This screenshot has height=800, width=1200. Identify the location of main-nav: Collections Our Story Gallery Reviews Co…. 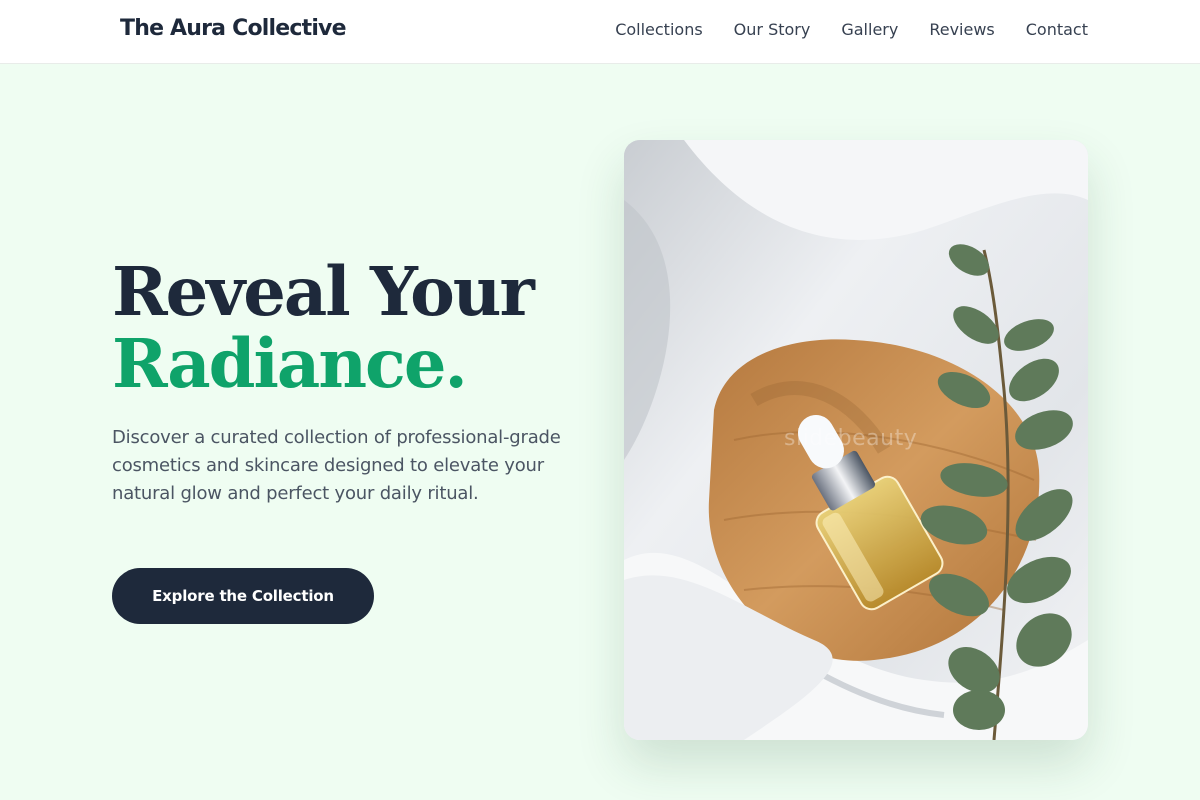
(851, 29).